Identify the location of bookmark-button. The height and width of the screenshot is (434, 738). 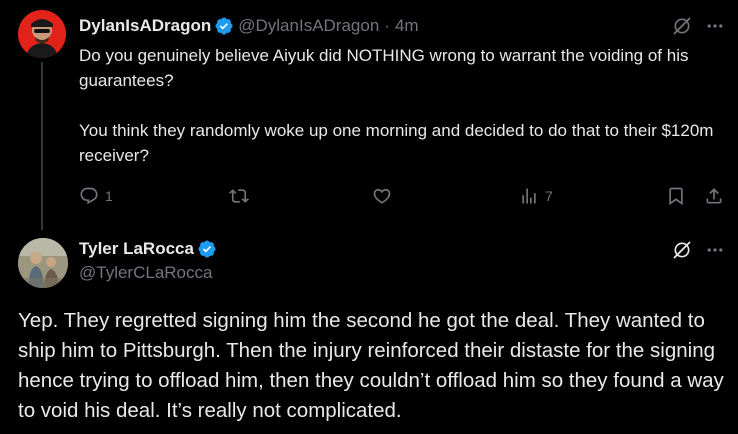
(676, 196).